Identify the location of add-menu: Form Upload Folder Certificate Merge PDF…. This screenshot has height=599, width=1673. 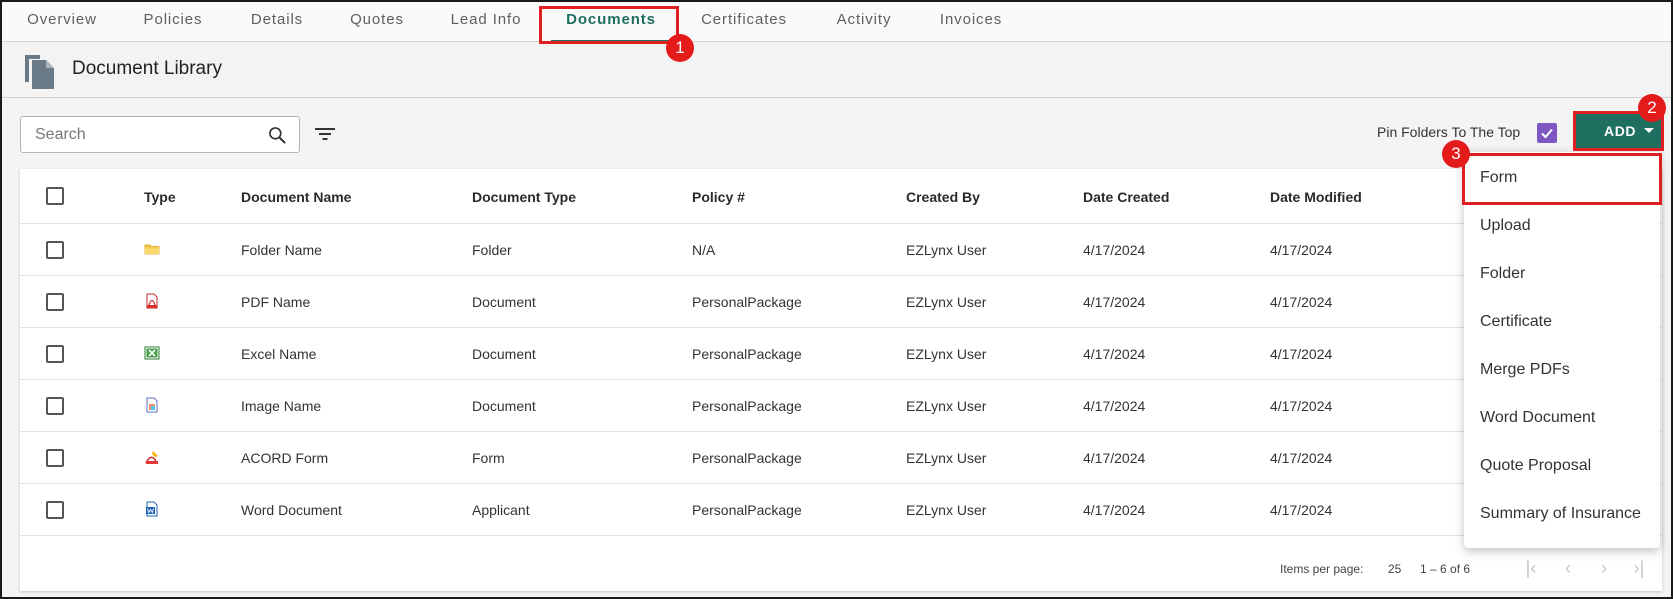
(1562, 350).